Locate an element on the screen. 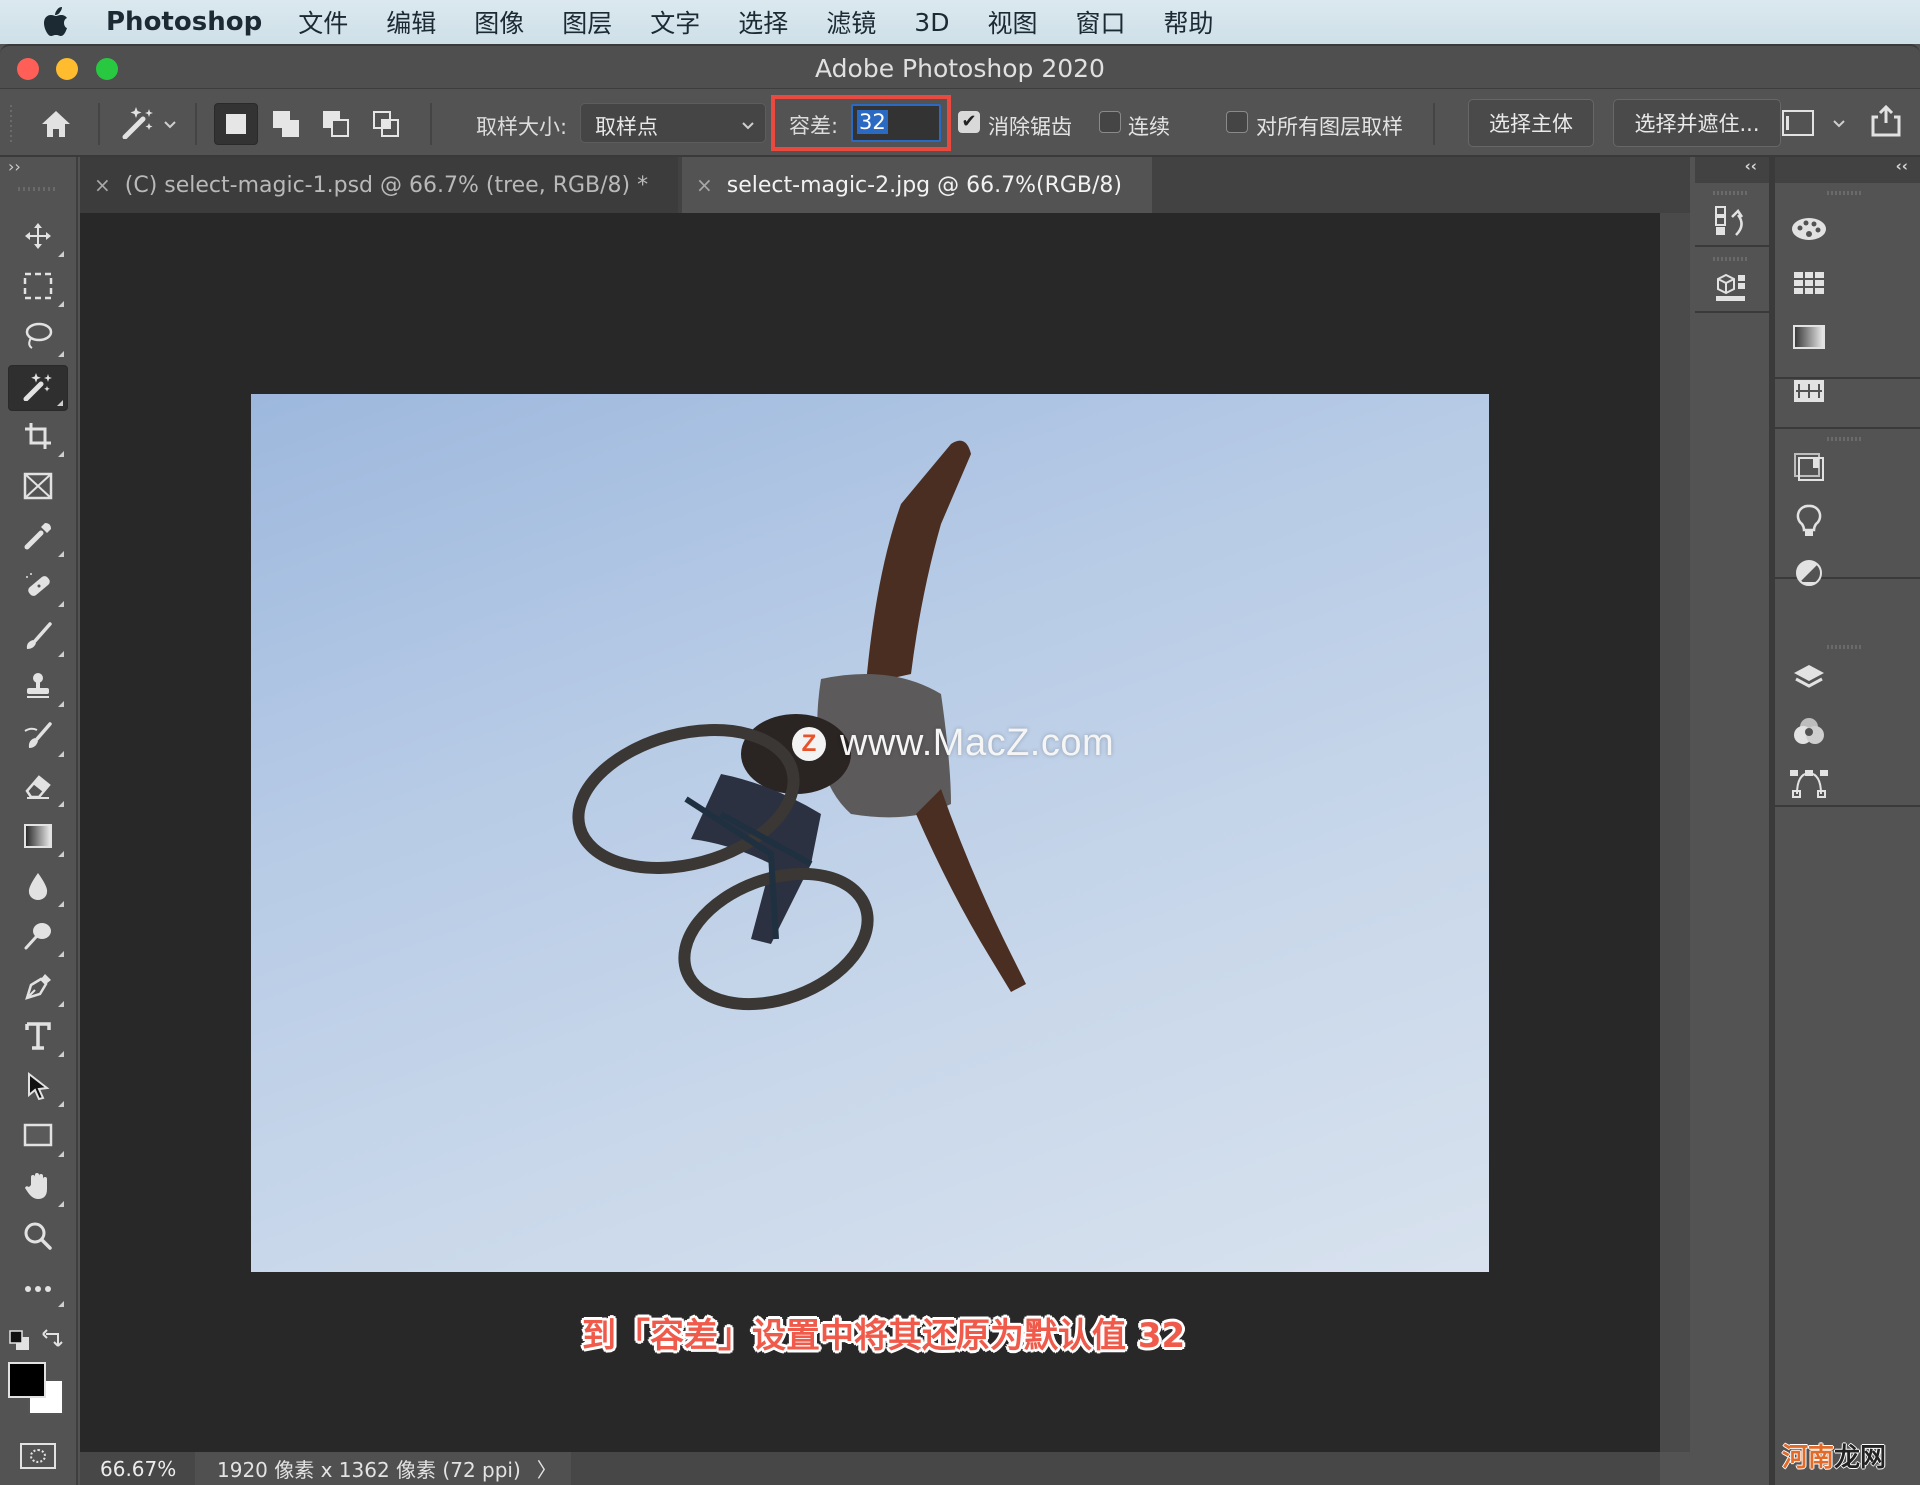 The image size is (1920, 1485). hand-tool is located at coordinates (38, 1188).